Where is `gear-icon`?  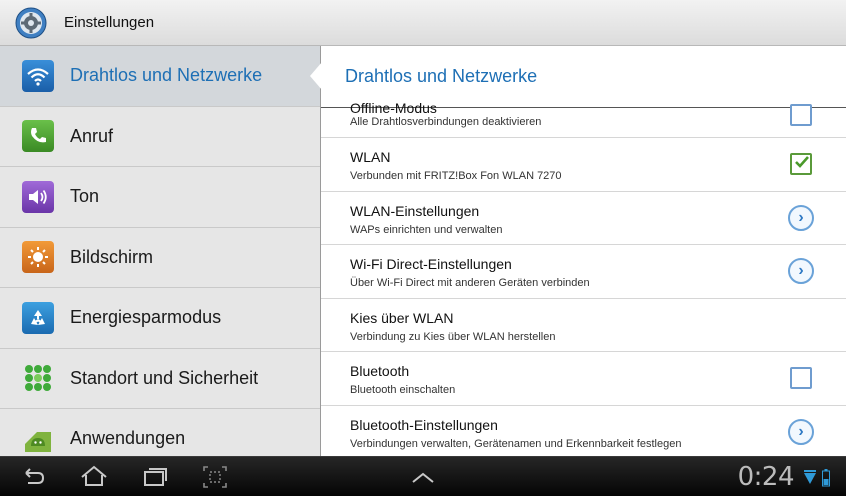
gear-icon is located at coordinates (31, 23).